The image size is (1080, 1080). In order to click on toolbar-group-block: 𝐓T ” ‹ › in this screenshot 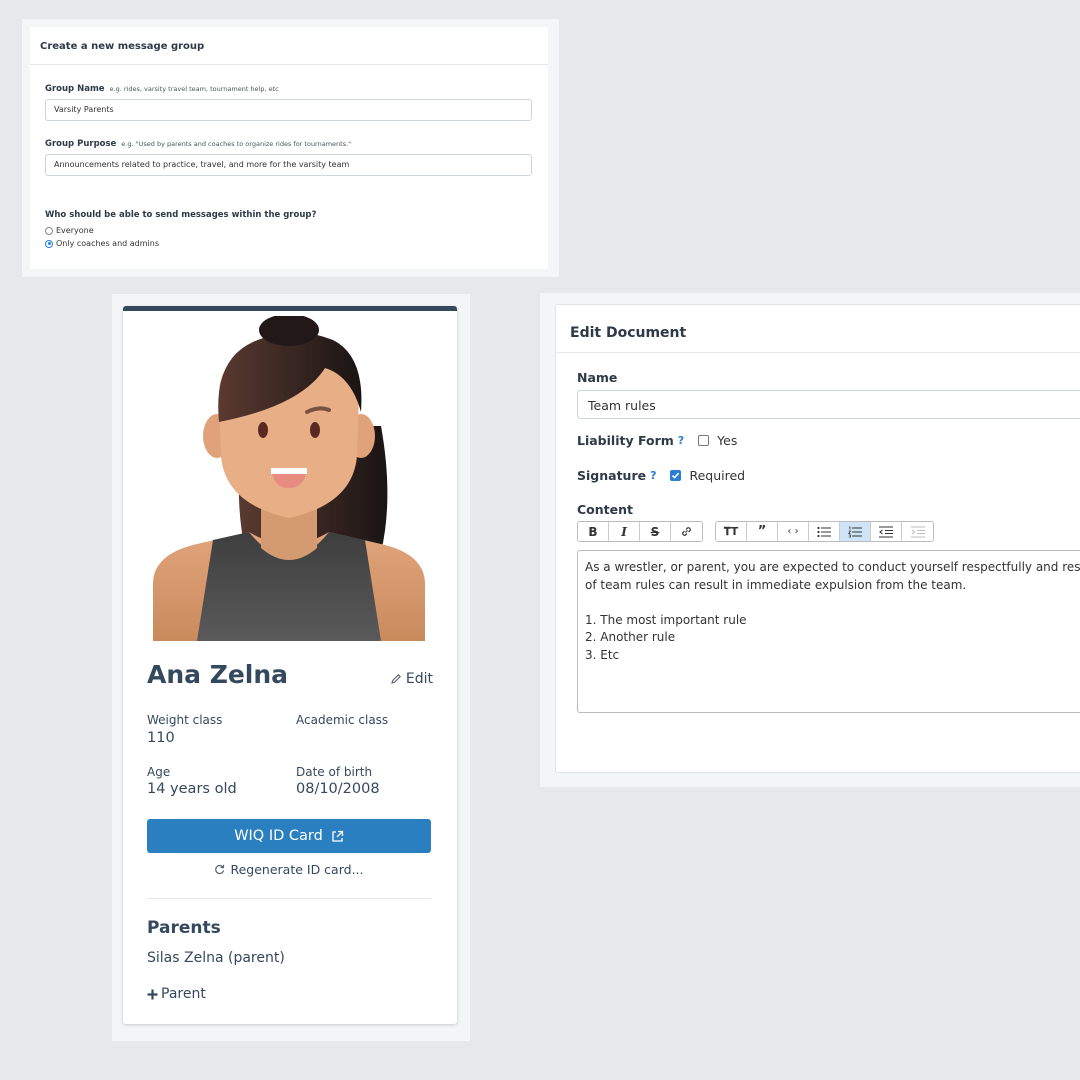, I will do `click(824, 531)`.